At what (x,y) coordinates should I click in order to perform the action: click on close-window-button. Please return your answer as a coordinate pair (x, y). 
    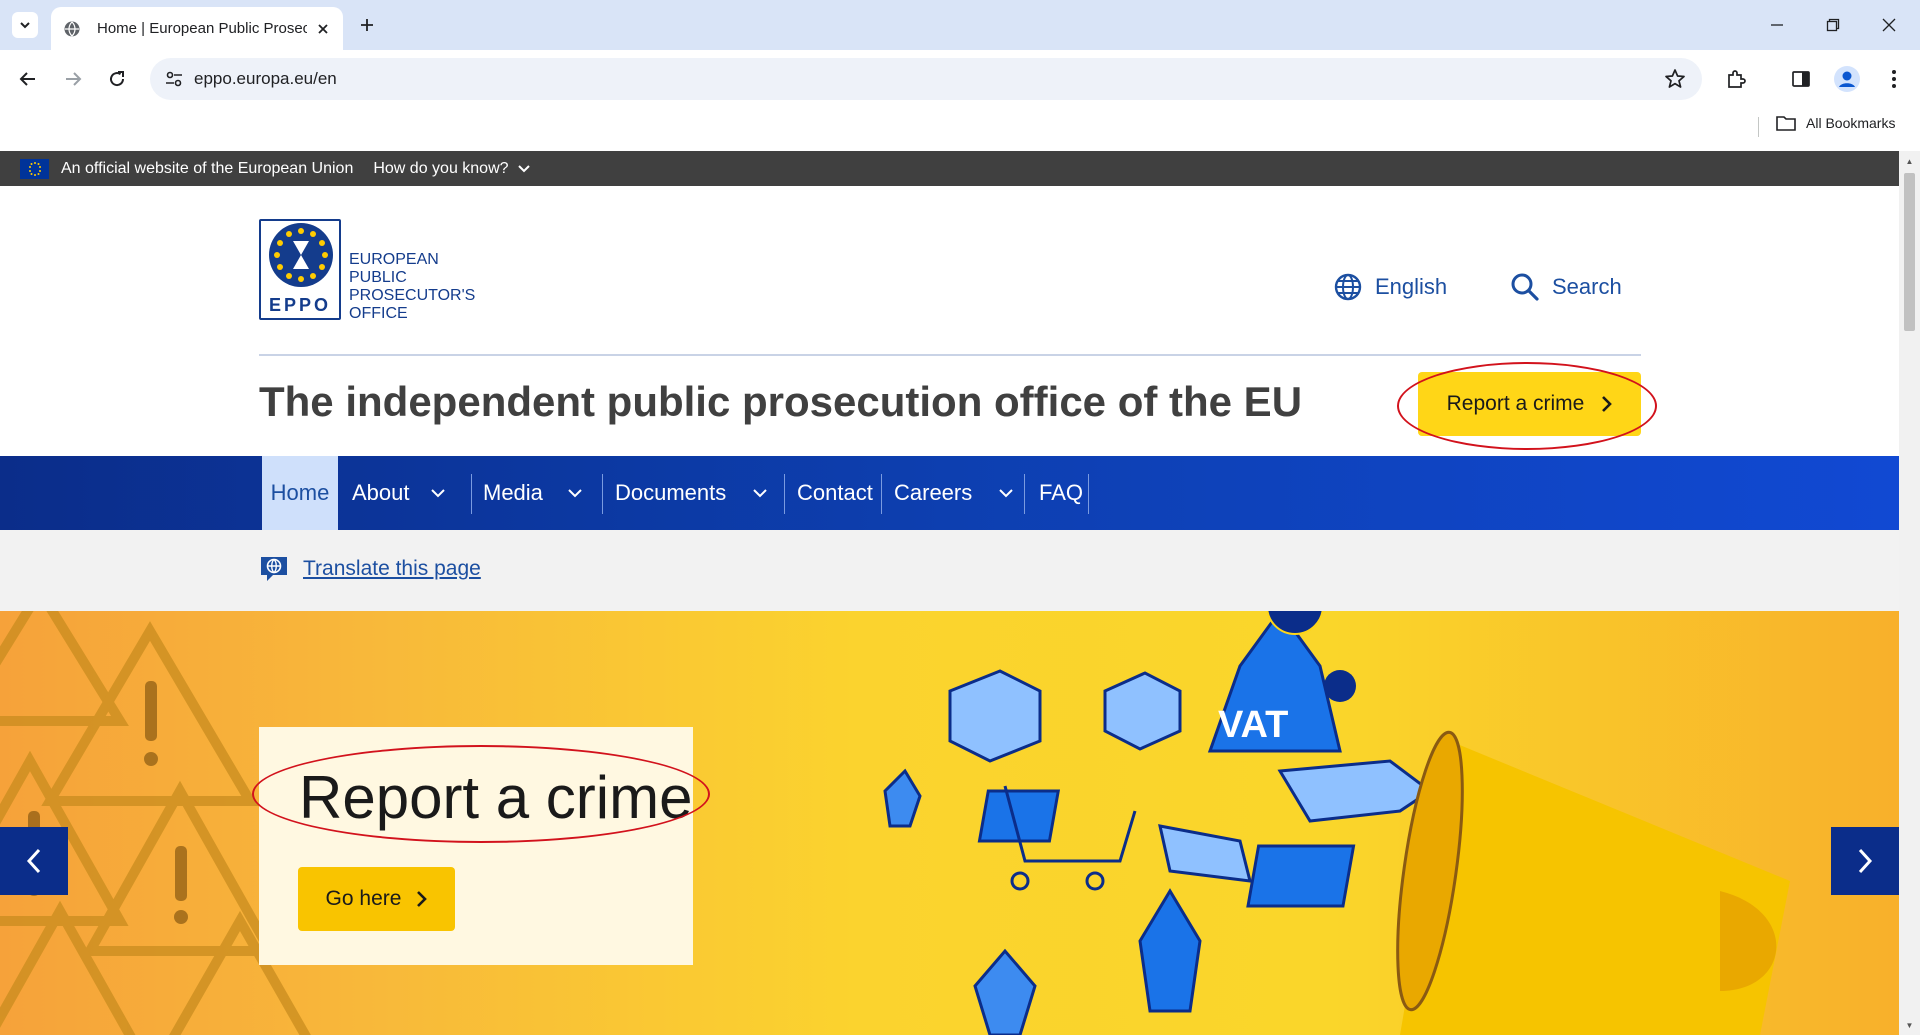
    Looking at the image, I should click on (1889, 25).